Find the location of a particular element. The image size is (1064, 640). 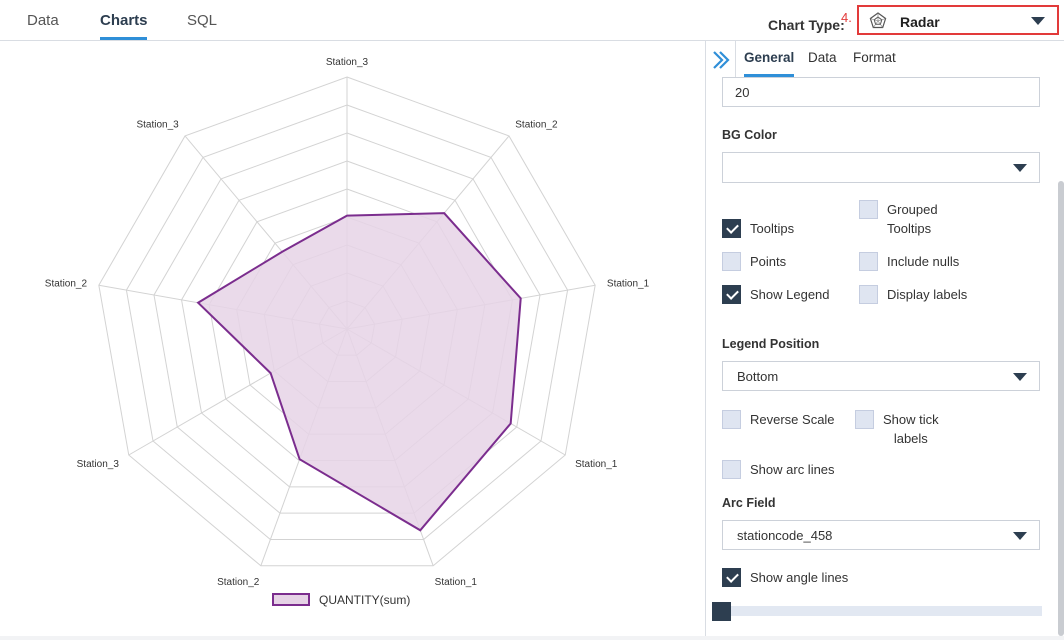

collapse-panel-button is located at coordinates (721, 59).